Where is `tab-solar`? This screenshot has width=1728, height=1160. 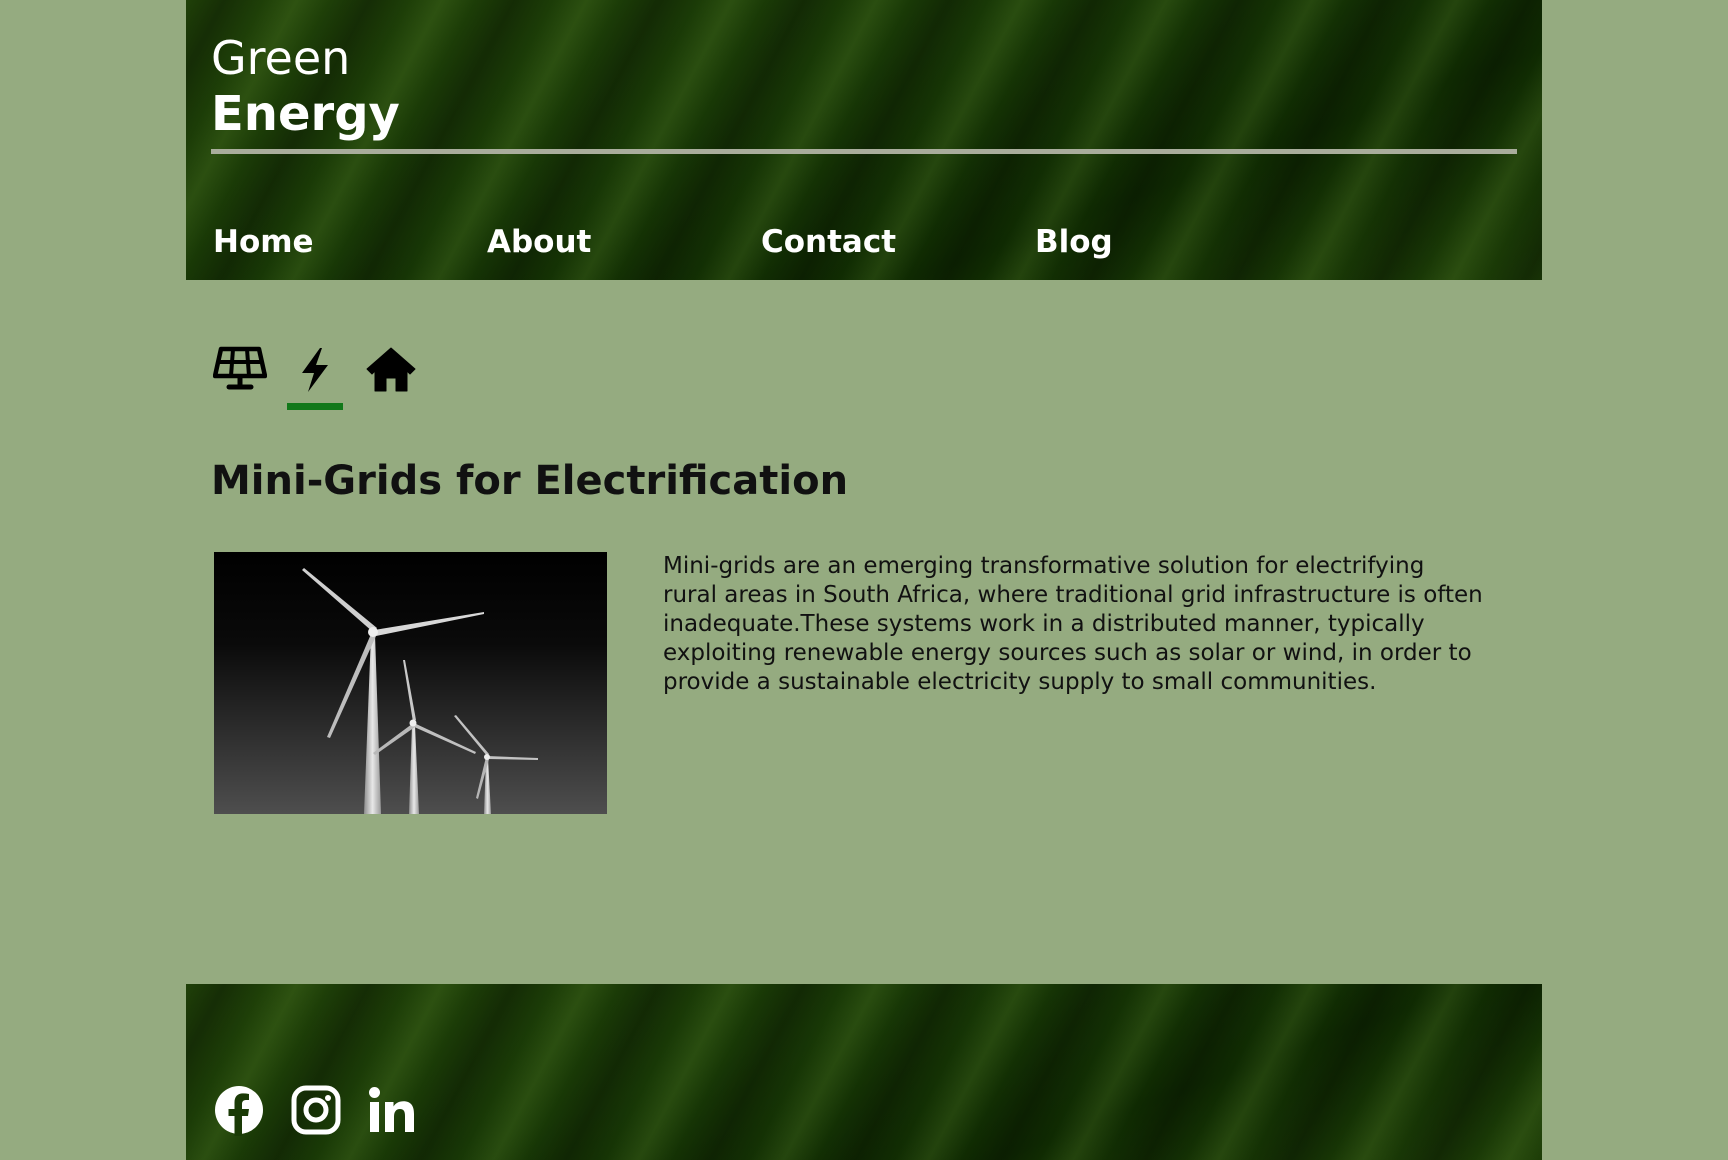 tab-solar is located at coordinates (239, 377).